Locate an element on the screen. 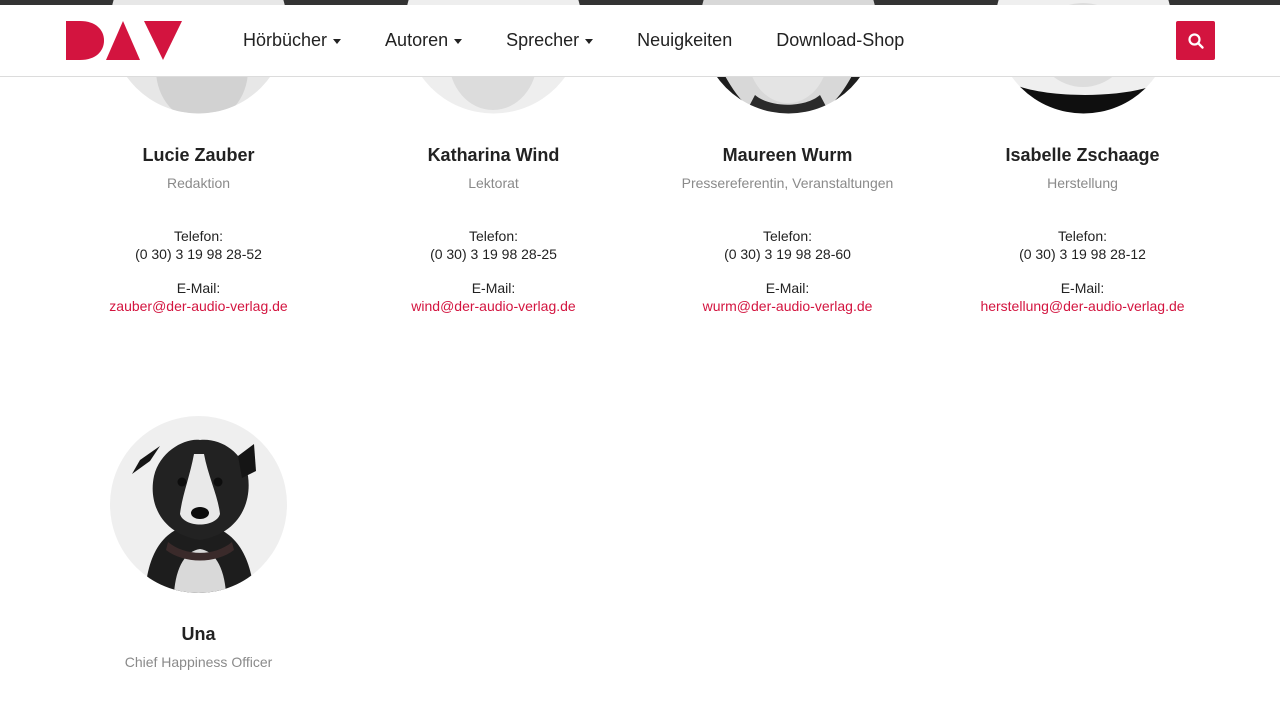 Image resolution: width=1280 pixels, height=704 pixels. nav-download-shop-label: Download-Shop is located at coordinates (840, 40).